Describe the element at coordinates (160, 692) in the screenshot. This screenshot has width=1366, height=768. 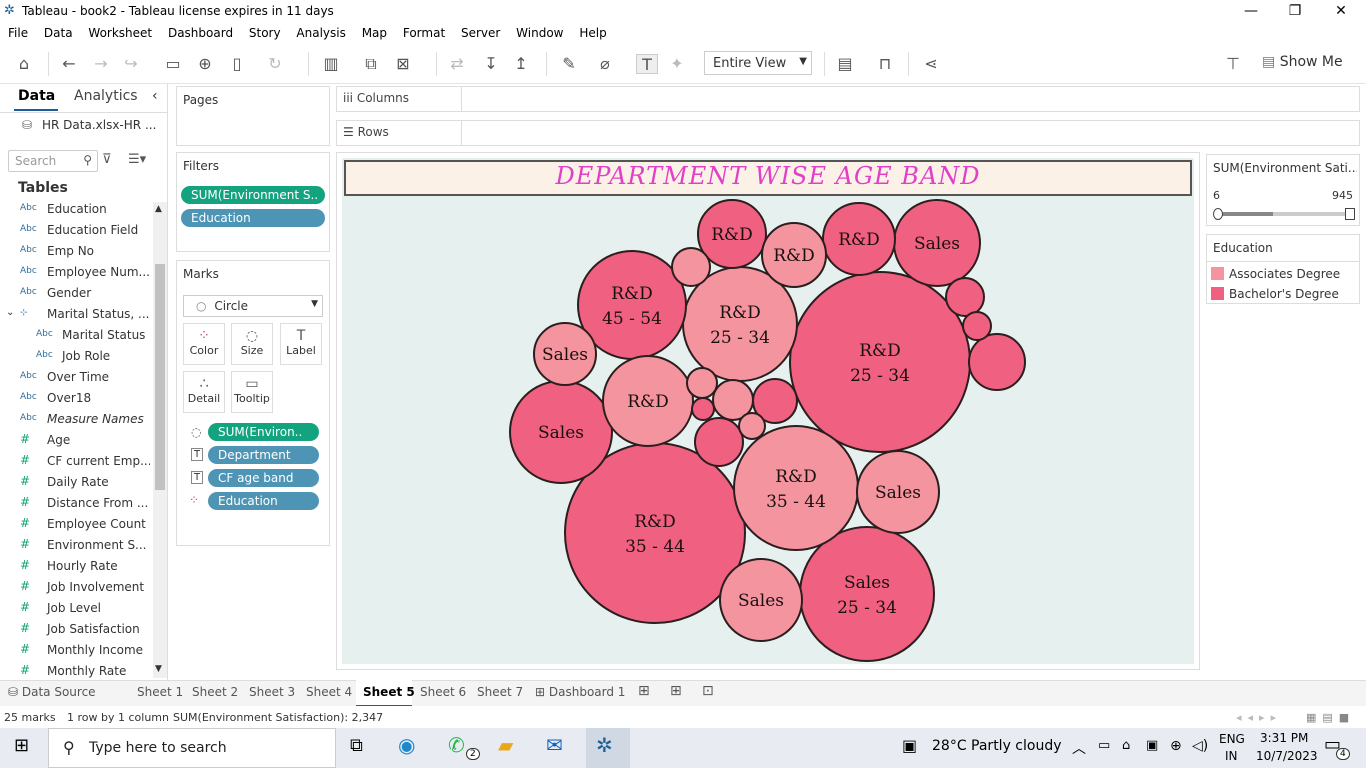
I see `tab-sheet-1: Sheet 1` at that location.